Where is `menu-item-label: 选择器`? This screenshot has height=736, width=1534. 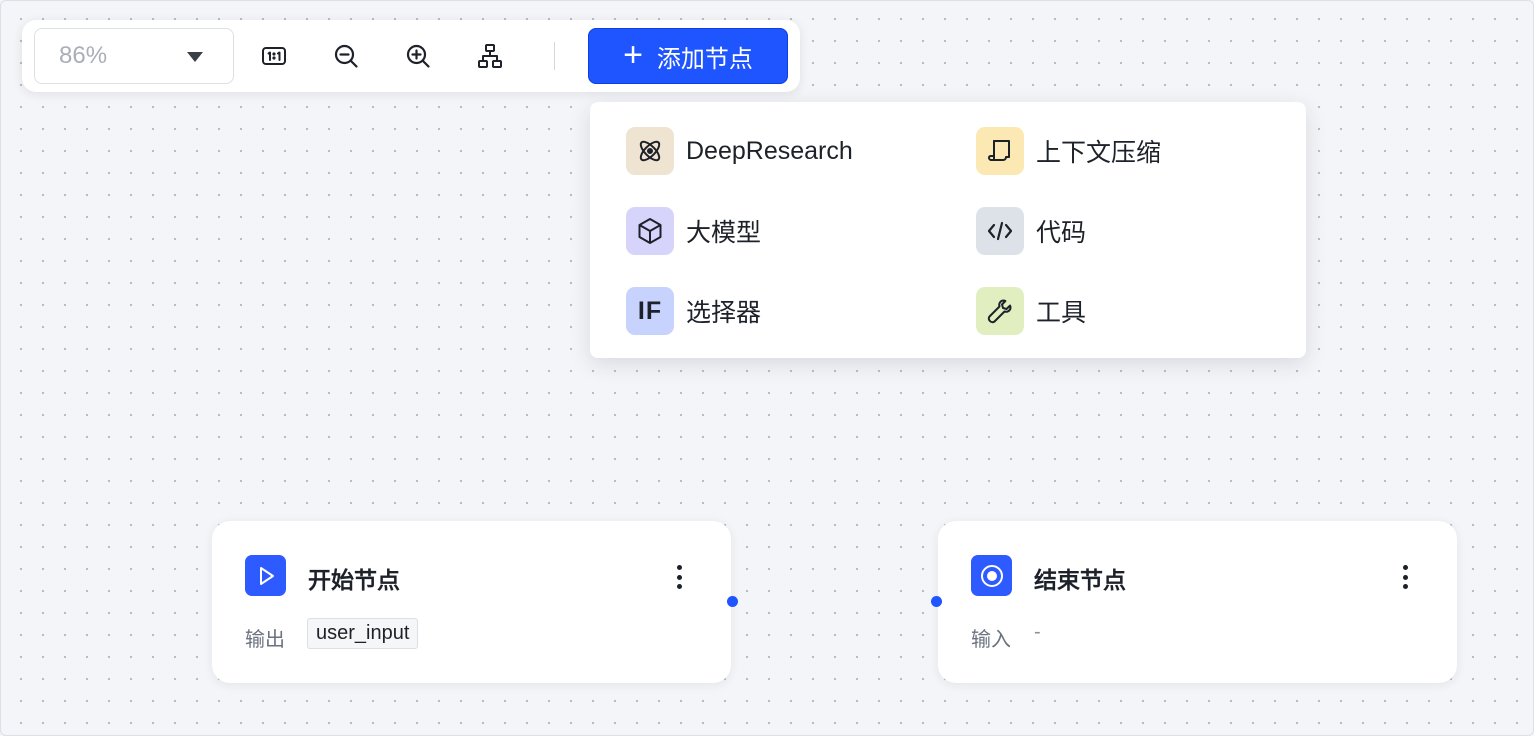 menu-item-label: 选择器 is located at coordinates (724, 313).